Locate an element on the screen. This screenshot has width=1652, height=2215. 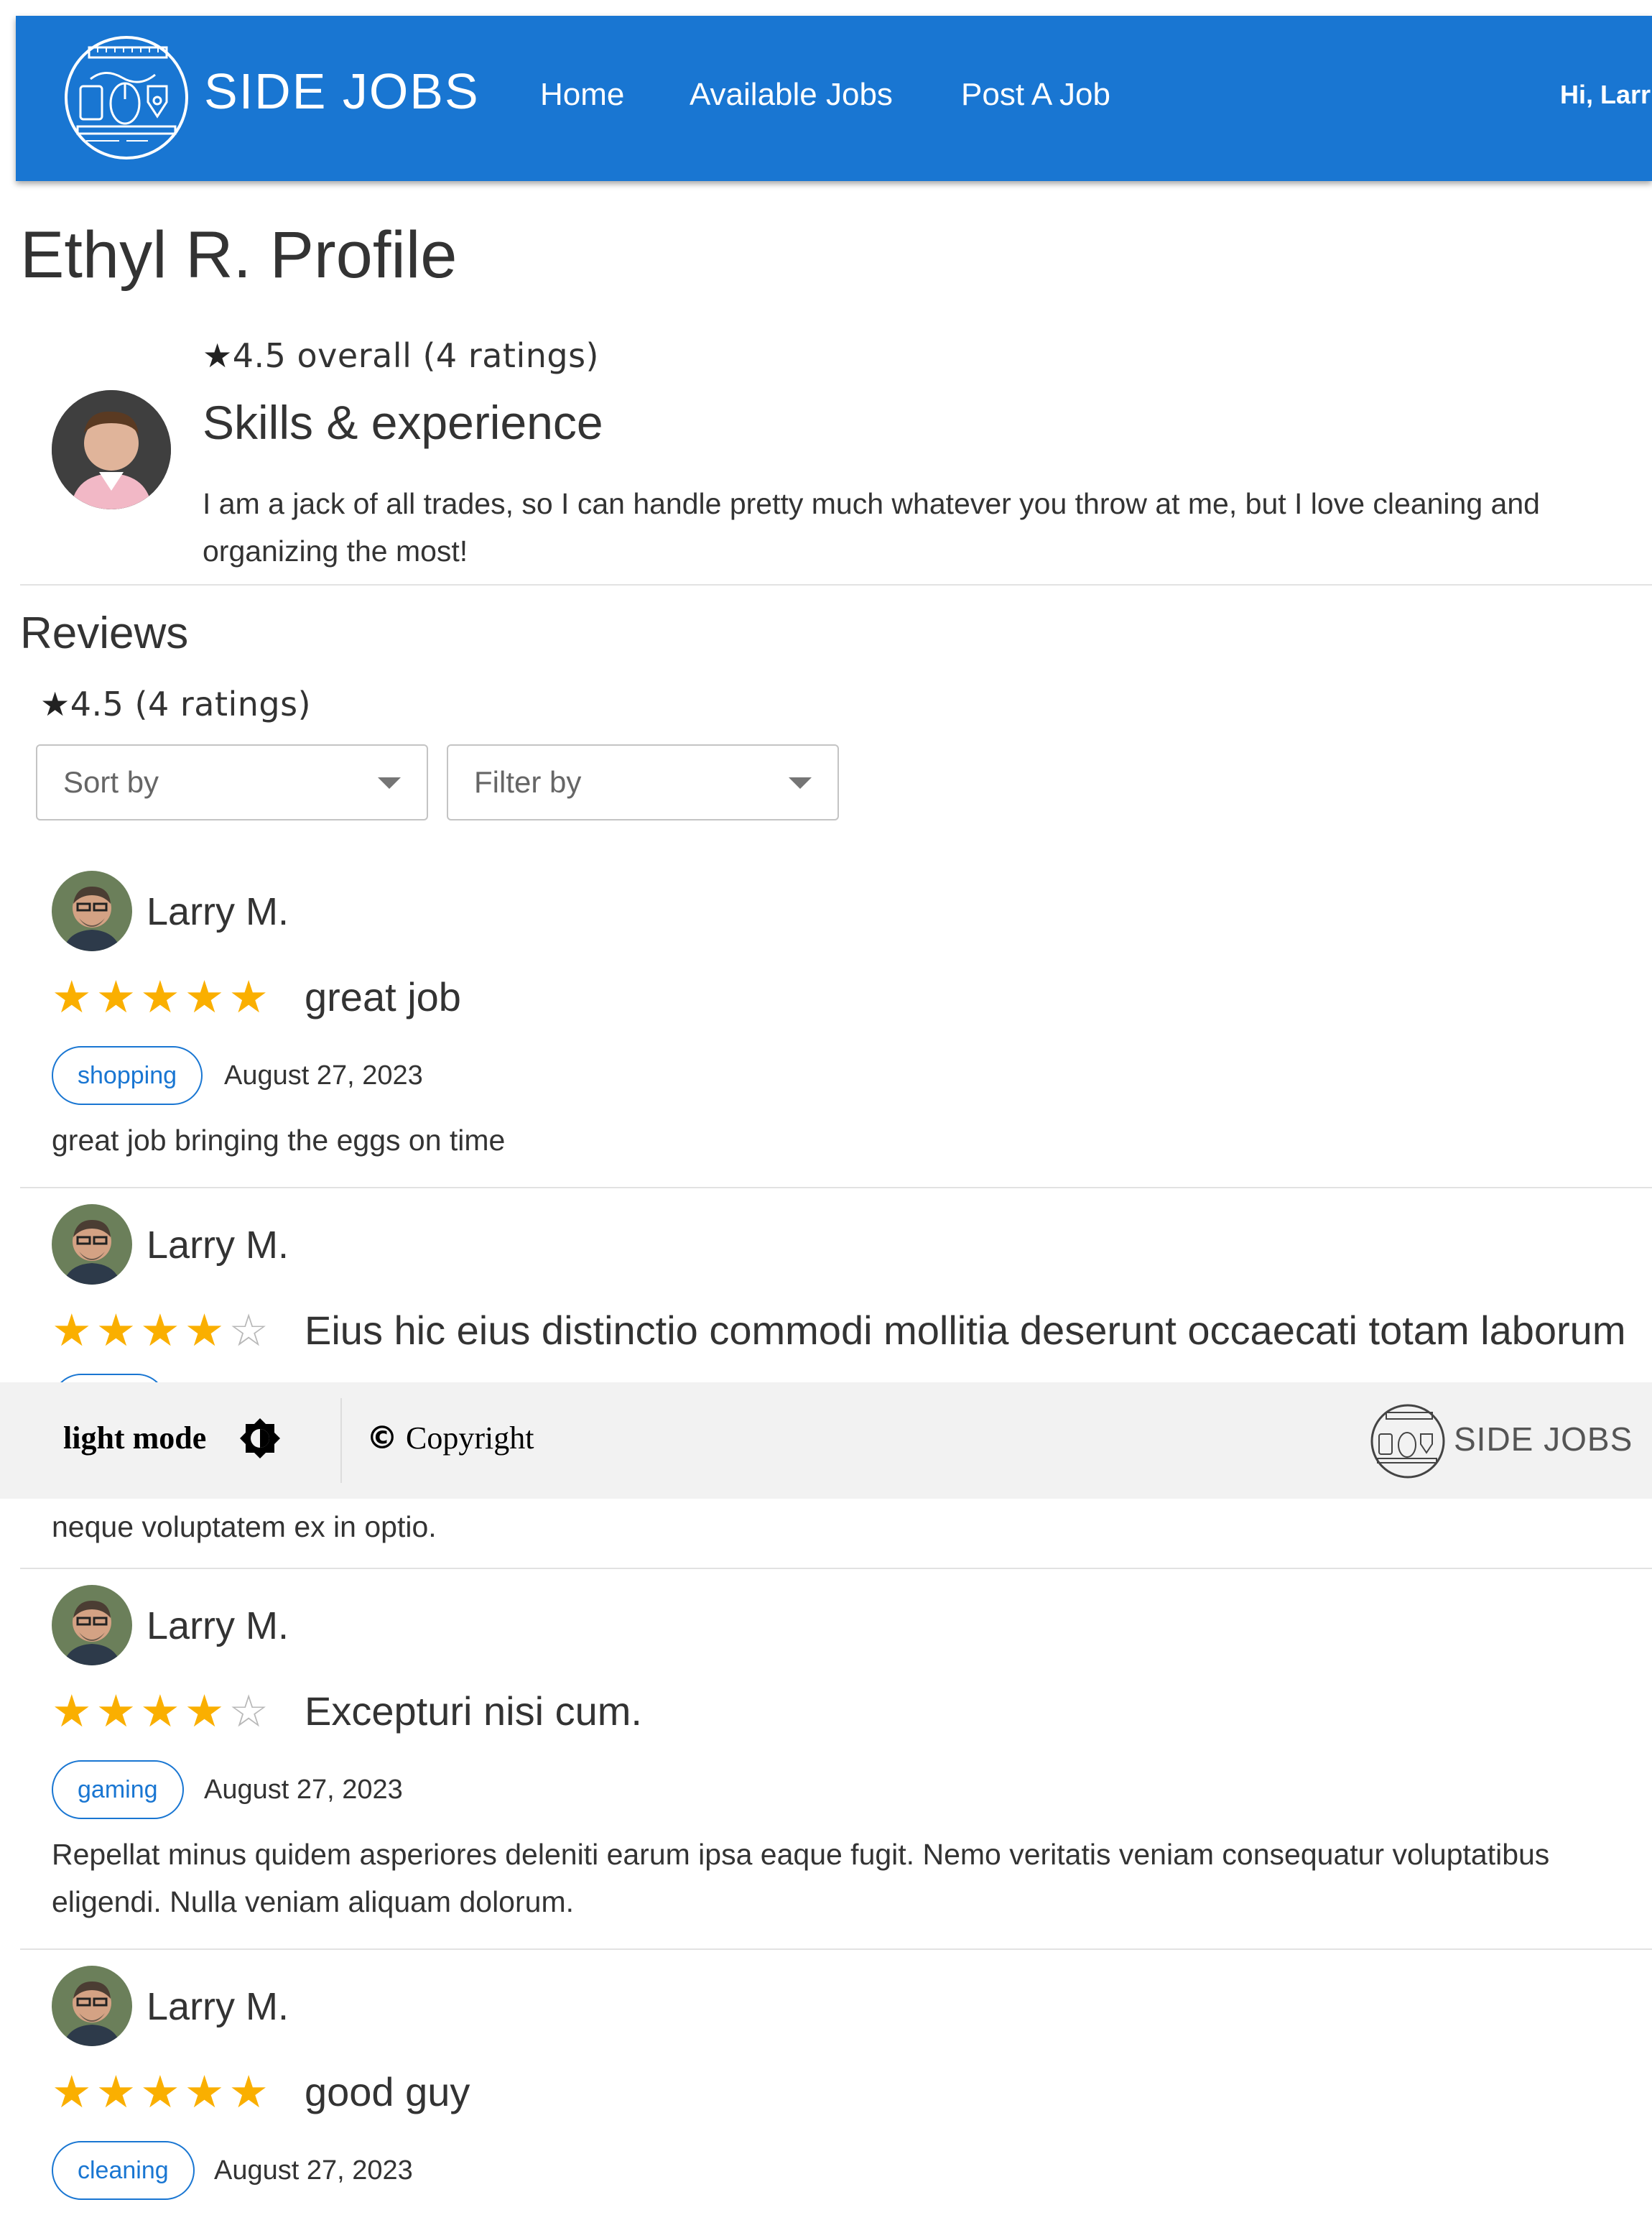
sort-select: Sort by is located at coordinates (232, 782).